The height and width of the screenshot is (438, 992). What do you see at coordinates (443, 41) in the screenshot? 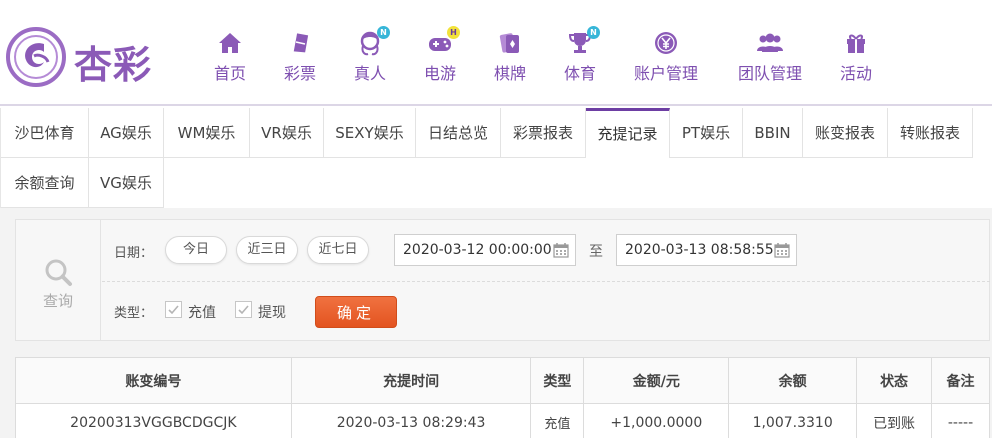
I see `gamepad-icon: H` at bounding box center [443, 41].